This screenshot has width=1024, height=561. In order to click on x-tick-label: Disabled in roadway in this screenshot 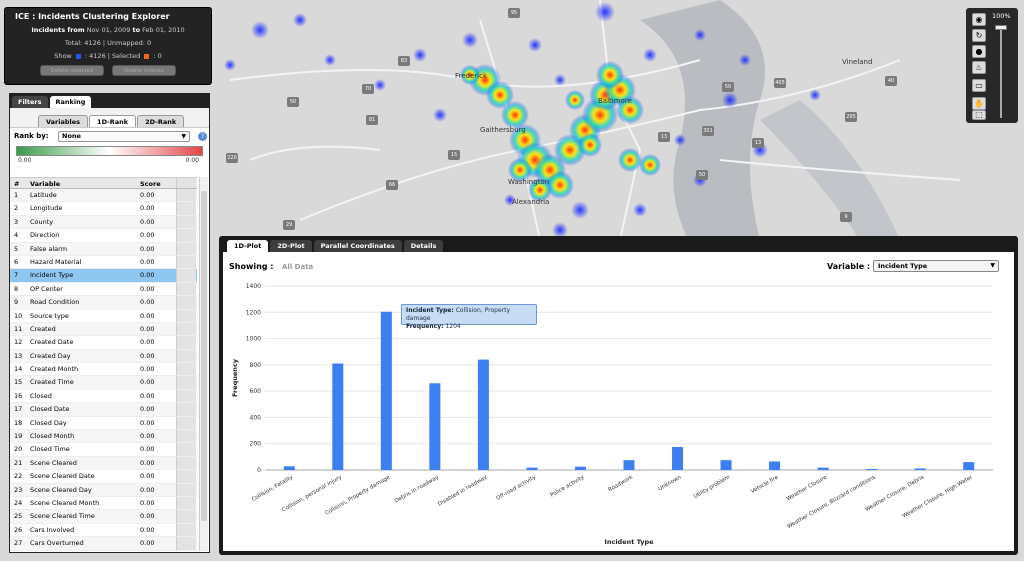, I will do `click(463, 491)`.